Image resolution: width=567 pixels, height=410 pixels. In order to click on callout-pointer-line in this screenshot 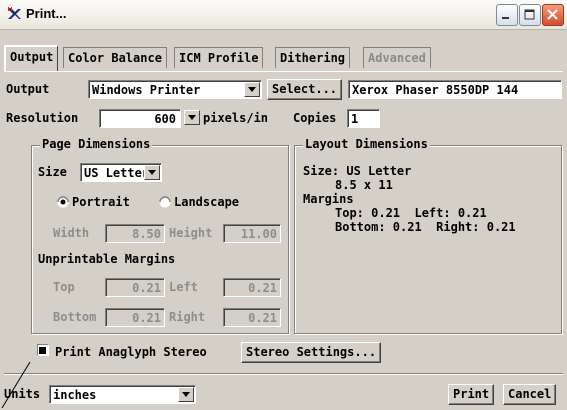, I will do `click(16, 385)`.